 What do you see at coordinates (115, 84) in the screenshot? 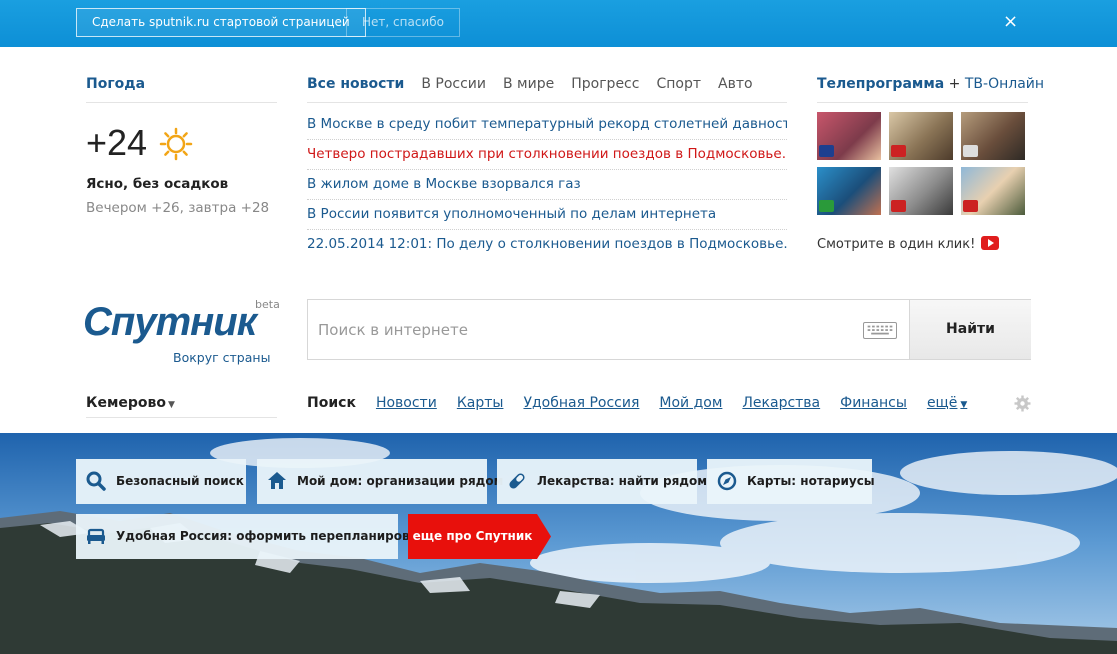
I see `weather-title: Погода` at bounding box center [115, 84].